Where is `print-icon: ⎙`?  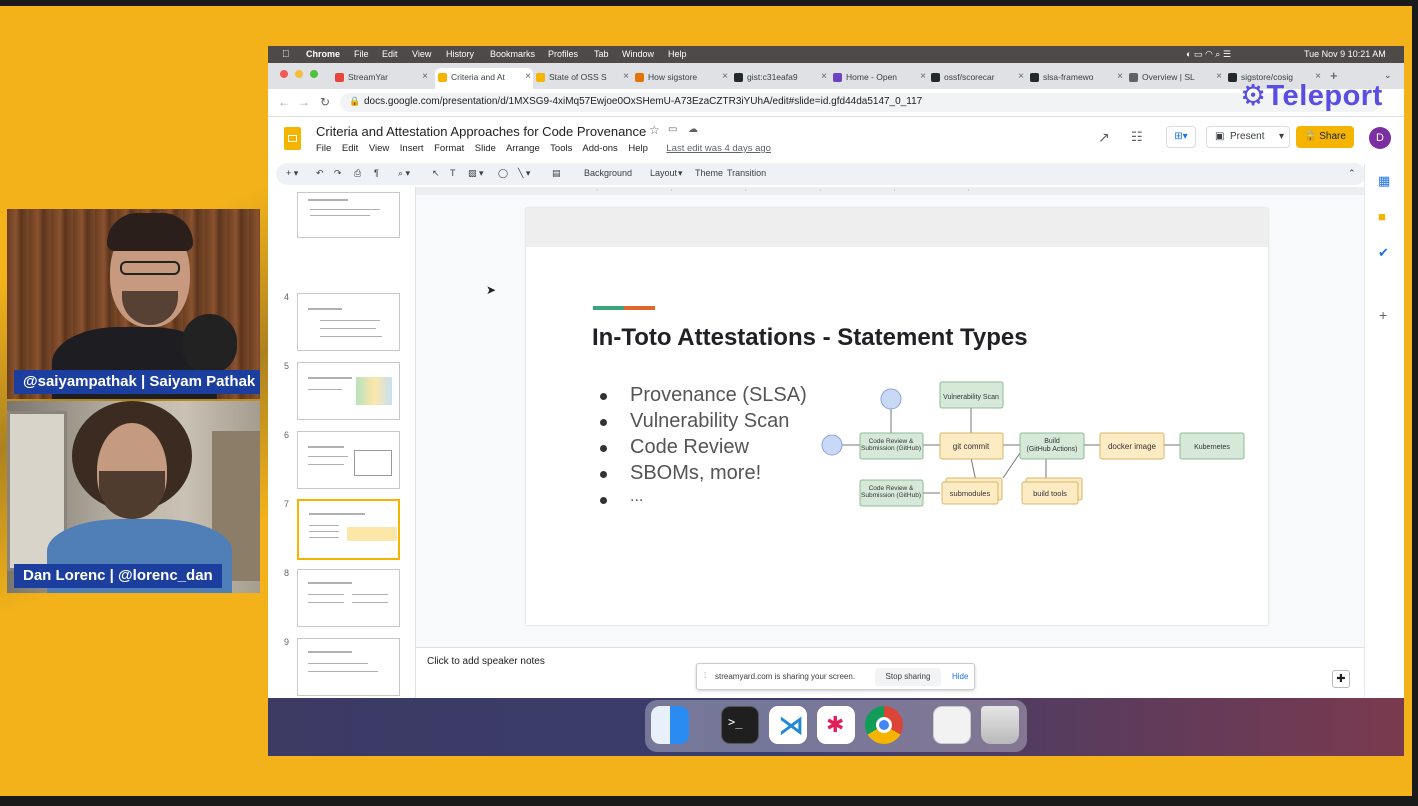 print-icon: ⎙ is located at coordinates (357, 173).